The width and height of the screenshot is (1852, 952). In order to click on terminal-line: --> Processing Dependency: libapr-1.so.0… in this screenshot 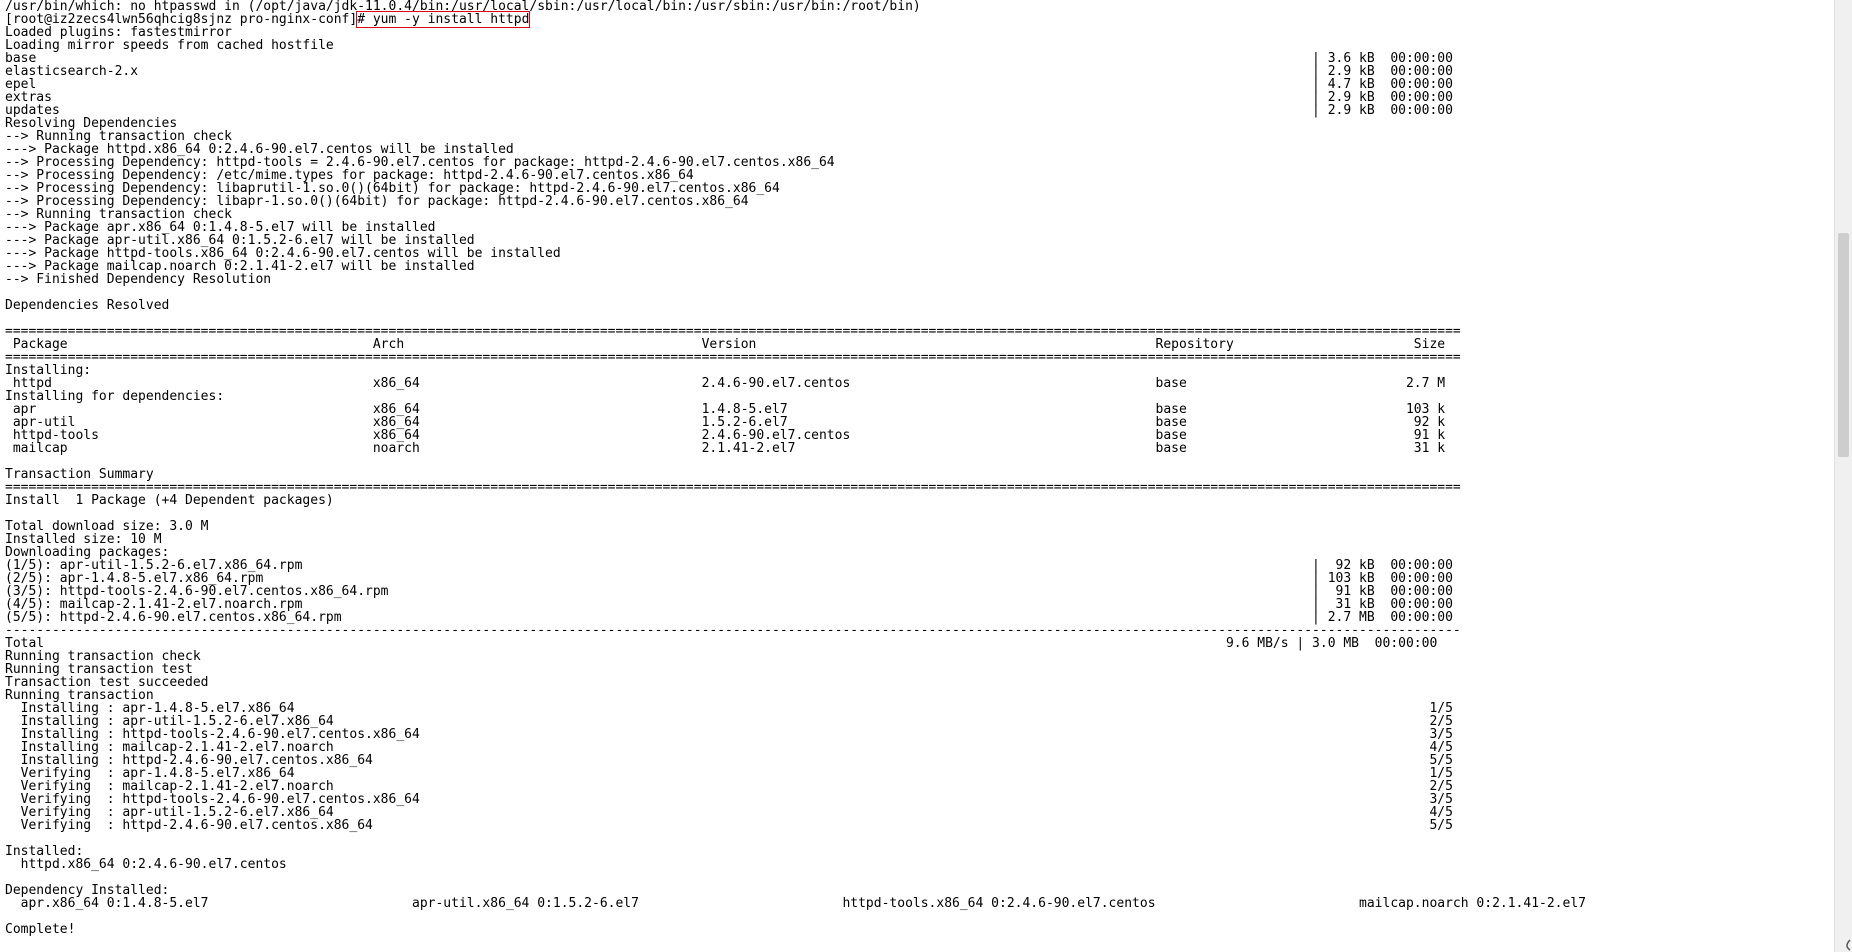, I will do `click(377, 201)`.